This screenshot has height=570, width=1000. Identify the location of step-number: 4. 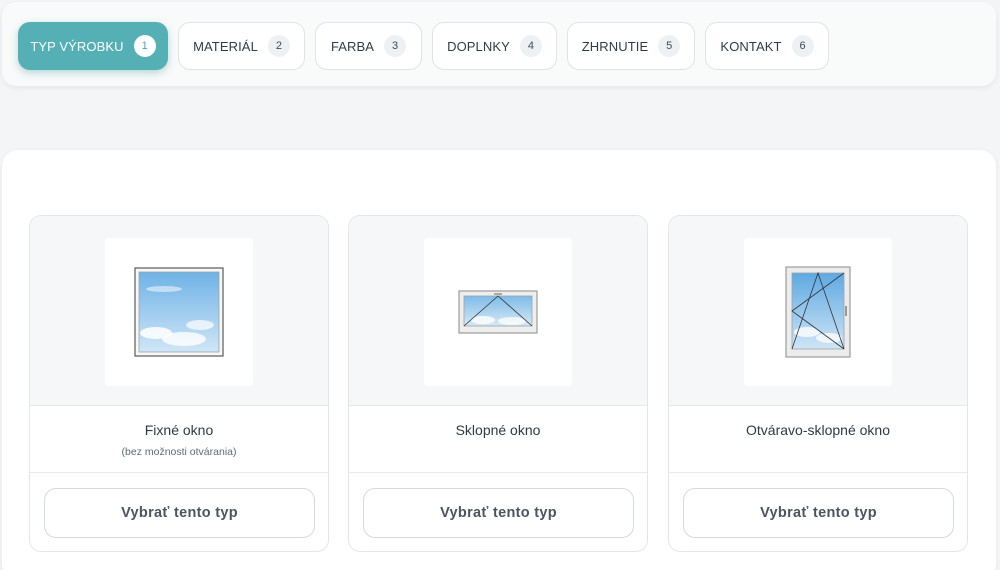
(530, 46).